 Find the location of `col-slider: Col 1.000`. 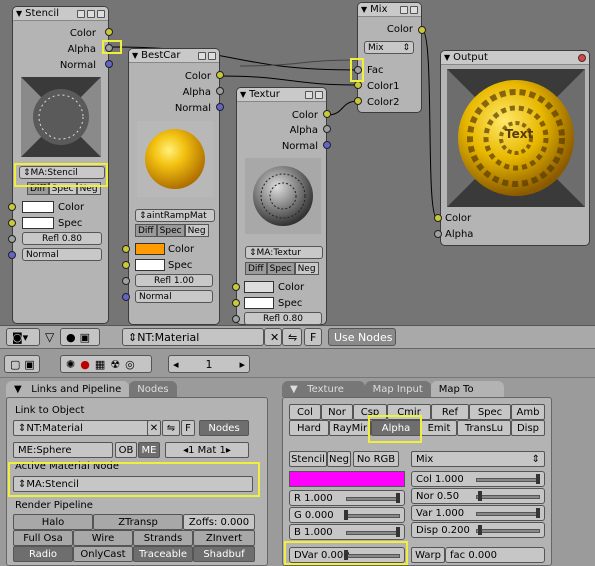

col-slider: Col 1.000 is located at coordinates (478, 479).